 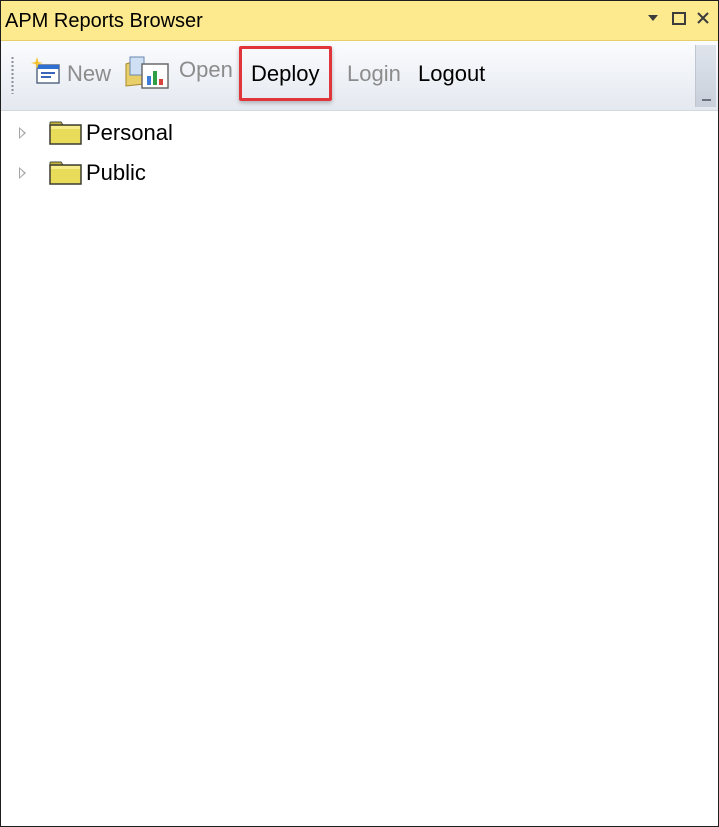 I want to click on toolbar-grip, so click(x=12, y=75).